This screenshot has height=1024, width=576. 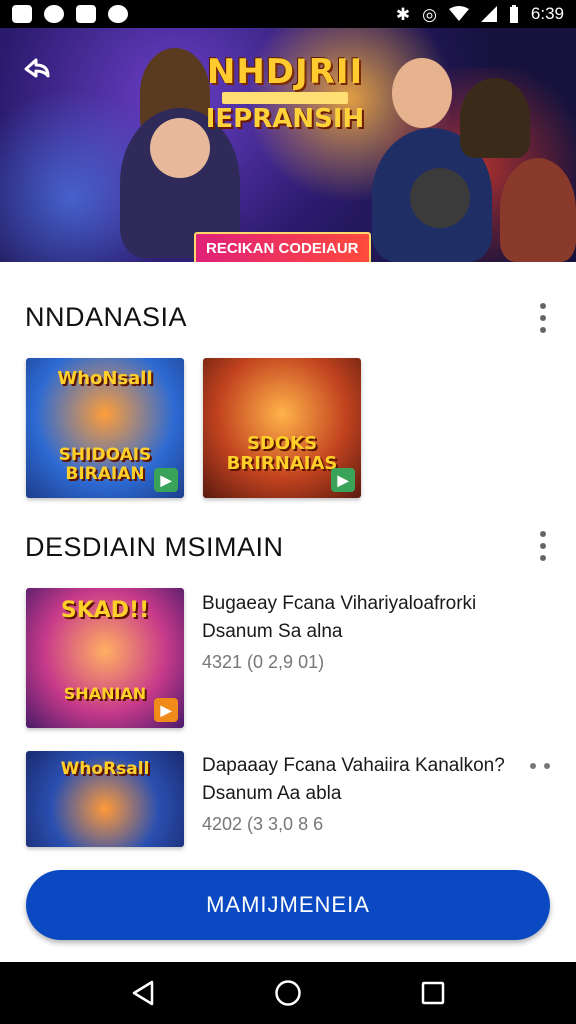 I want to click on recents-square-icon, so click(x=433, y=993).